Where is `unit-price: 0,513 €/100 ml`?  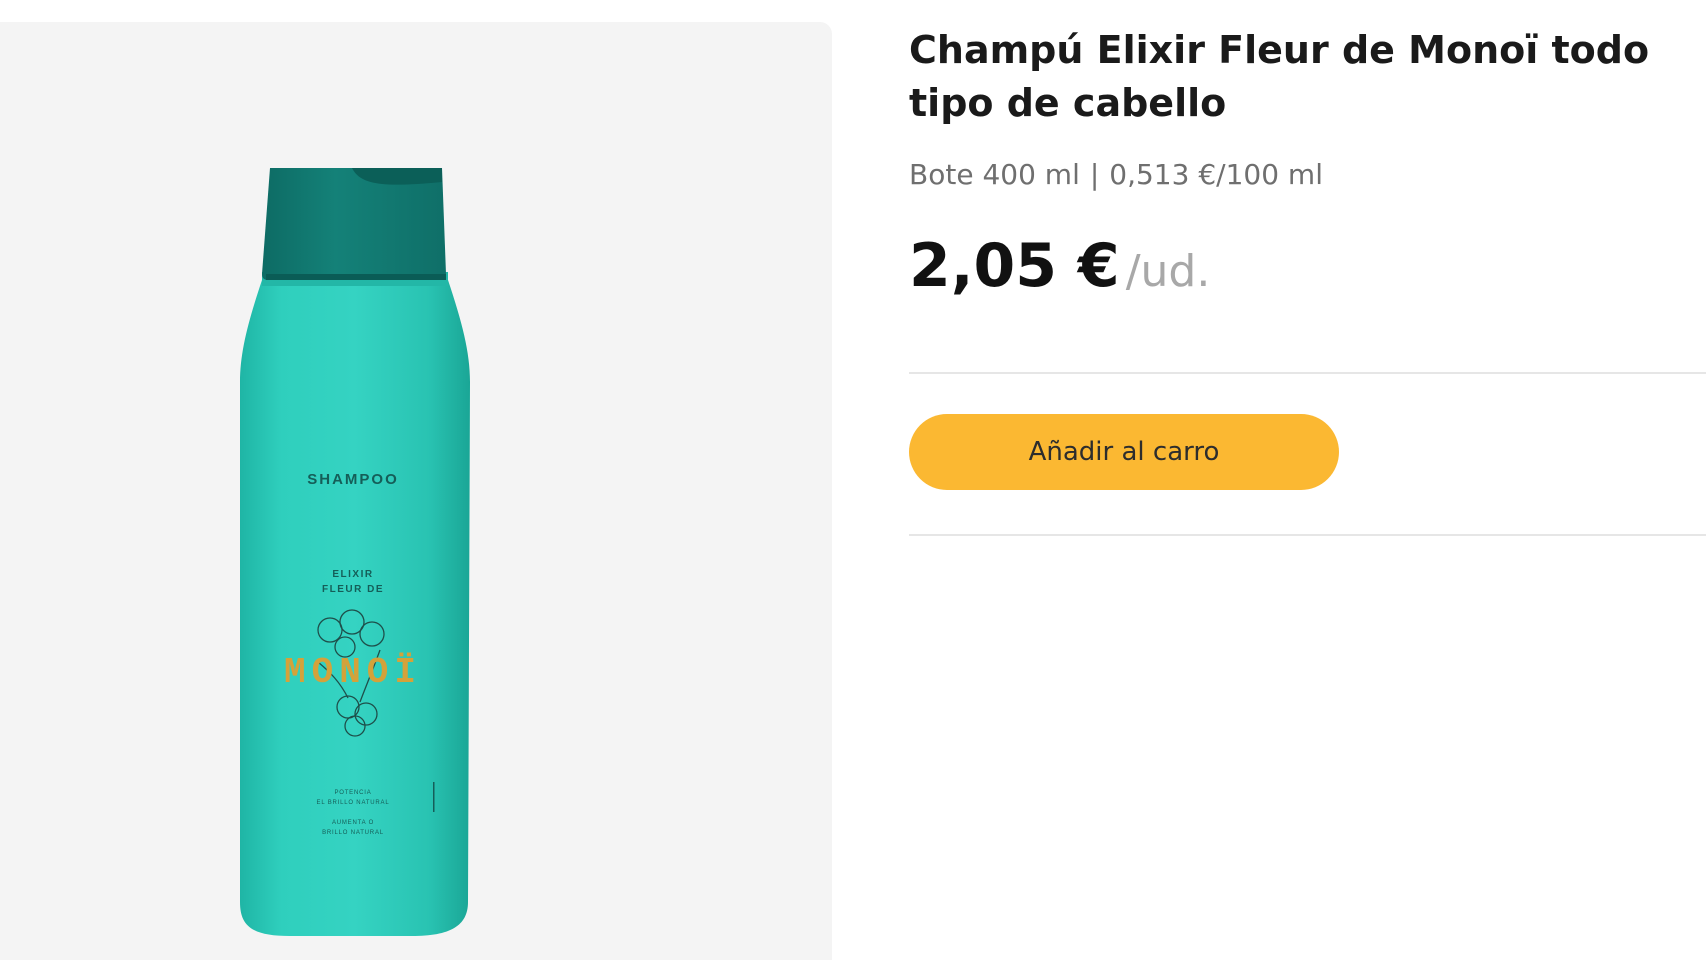 unit-price: 0,513 €/100 ml is located at coordinates (1216, 174).